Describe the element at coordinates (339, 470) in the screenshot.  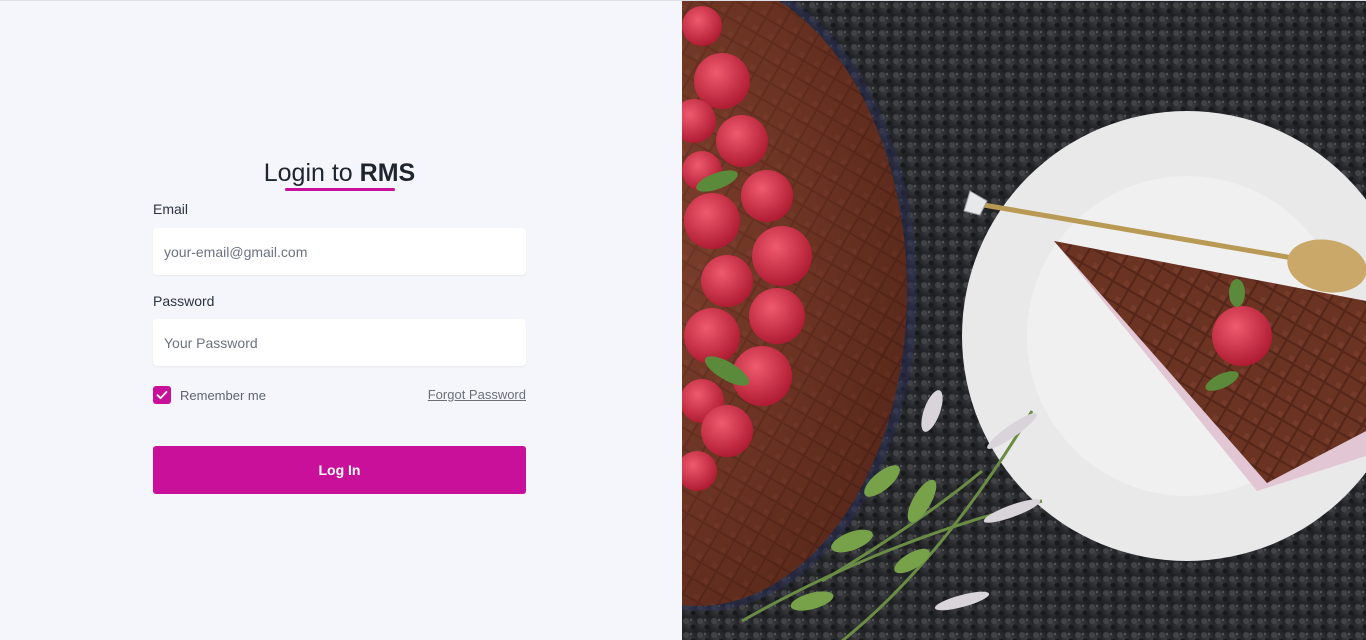
I see `login-button: Log In` at that location.